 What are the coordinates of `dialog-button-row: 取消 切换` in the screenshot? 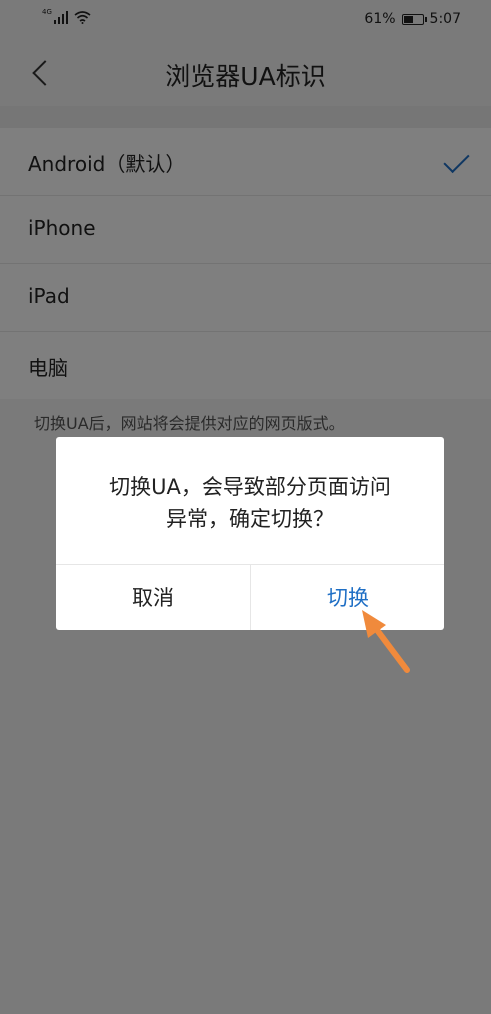 It's located at (250, 597).